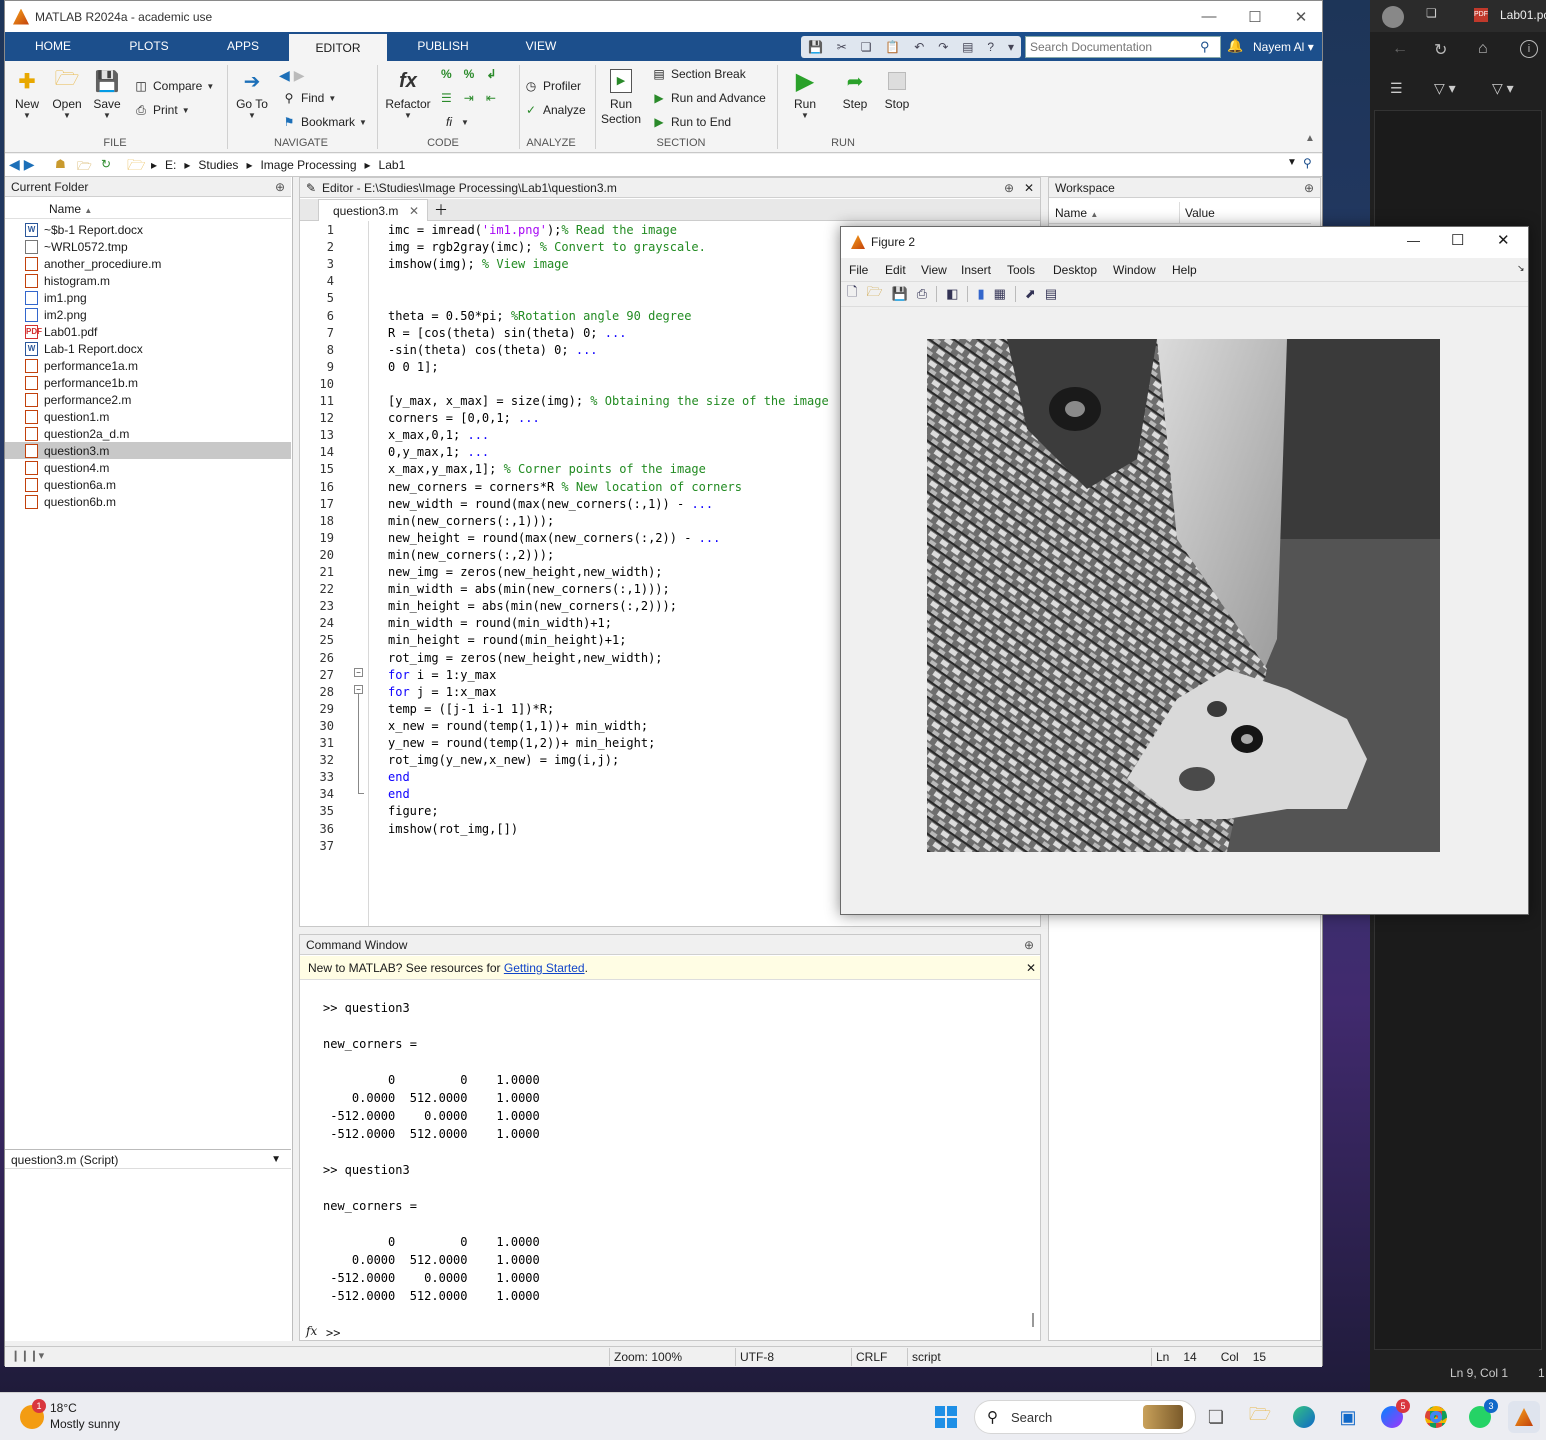  I want to click on refactor-button: fx Refactor ▼, so click(408, 91).